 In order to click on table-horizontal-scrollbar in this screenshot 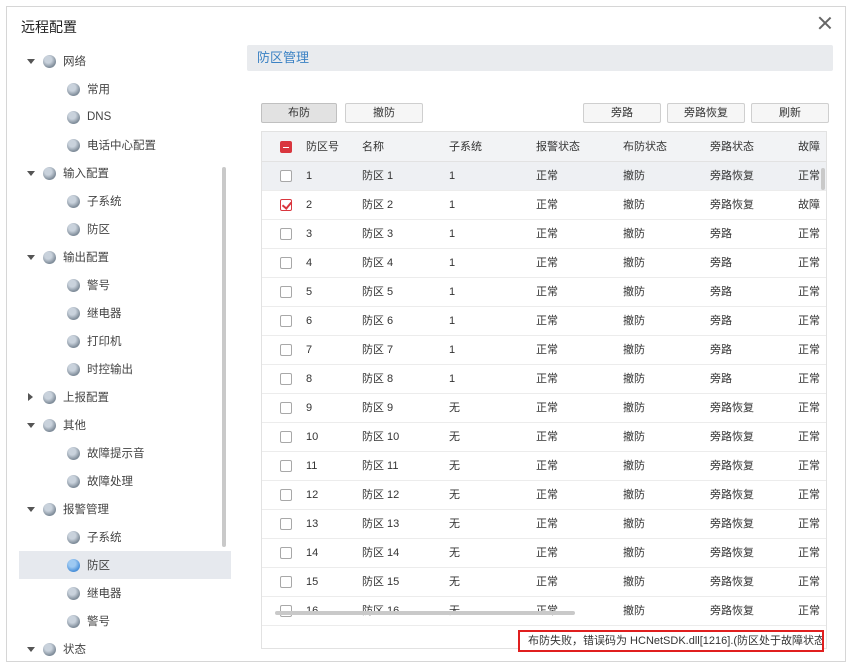, I will do `click(425, 613)`.